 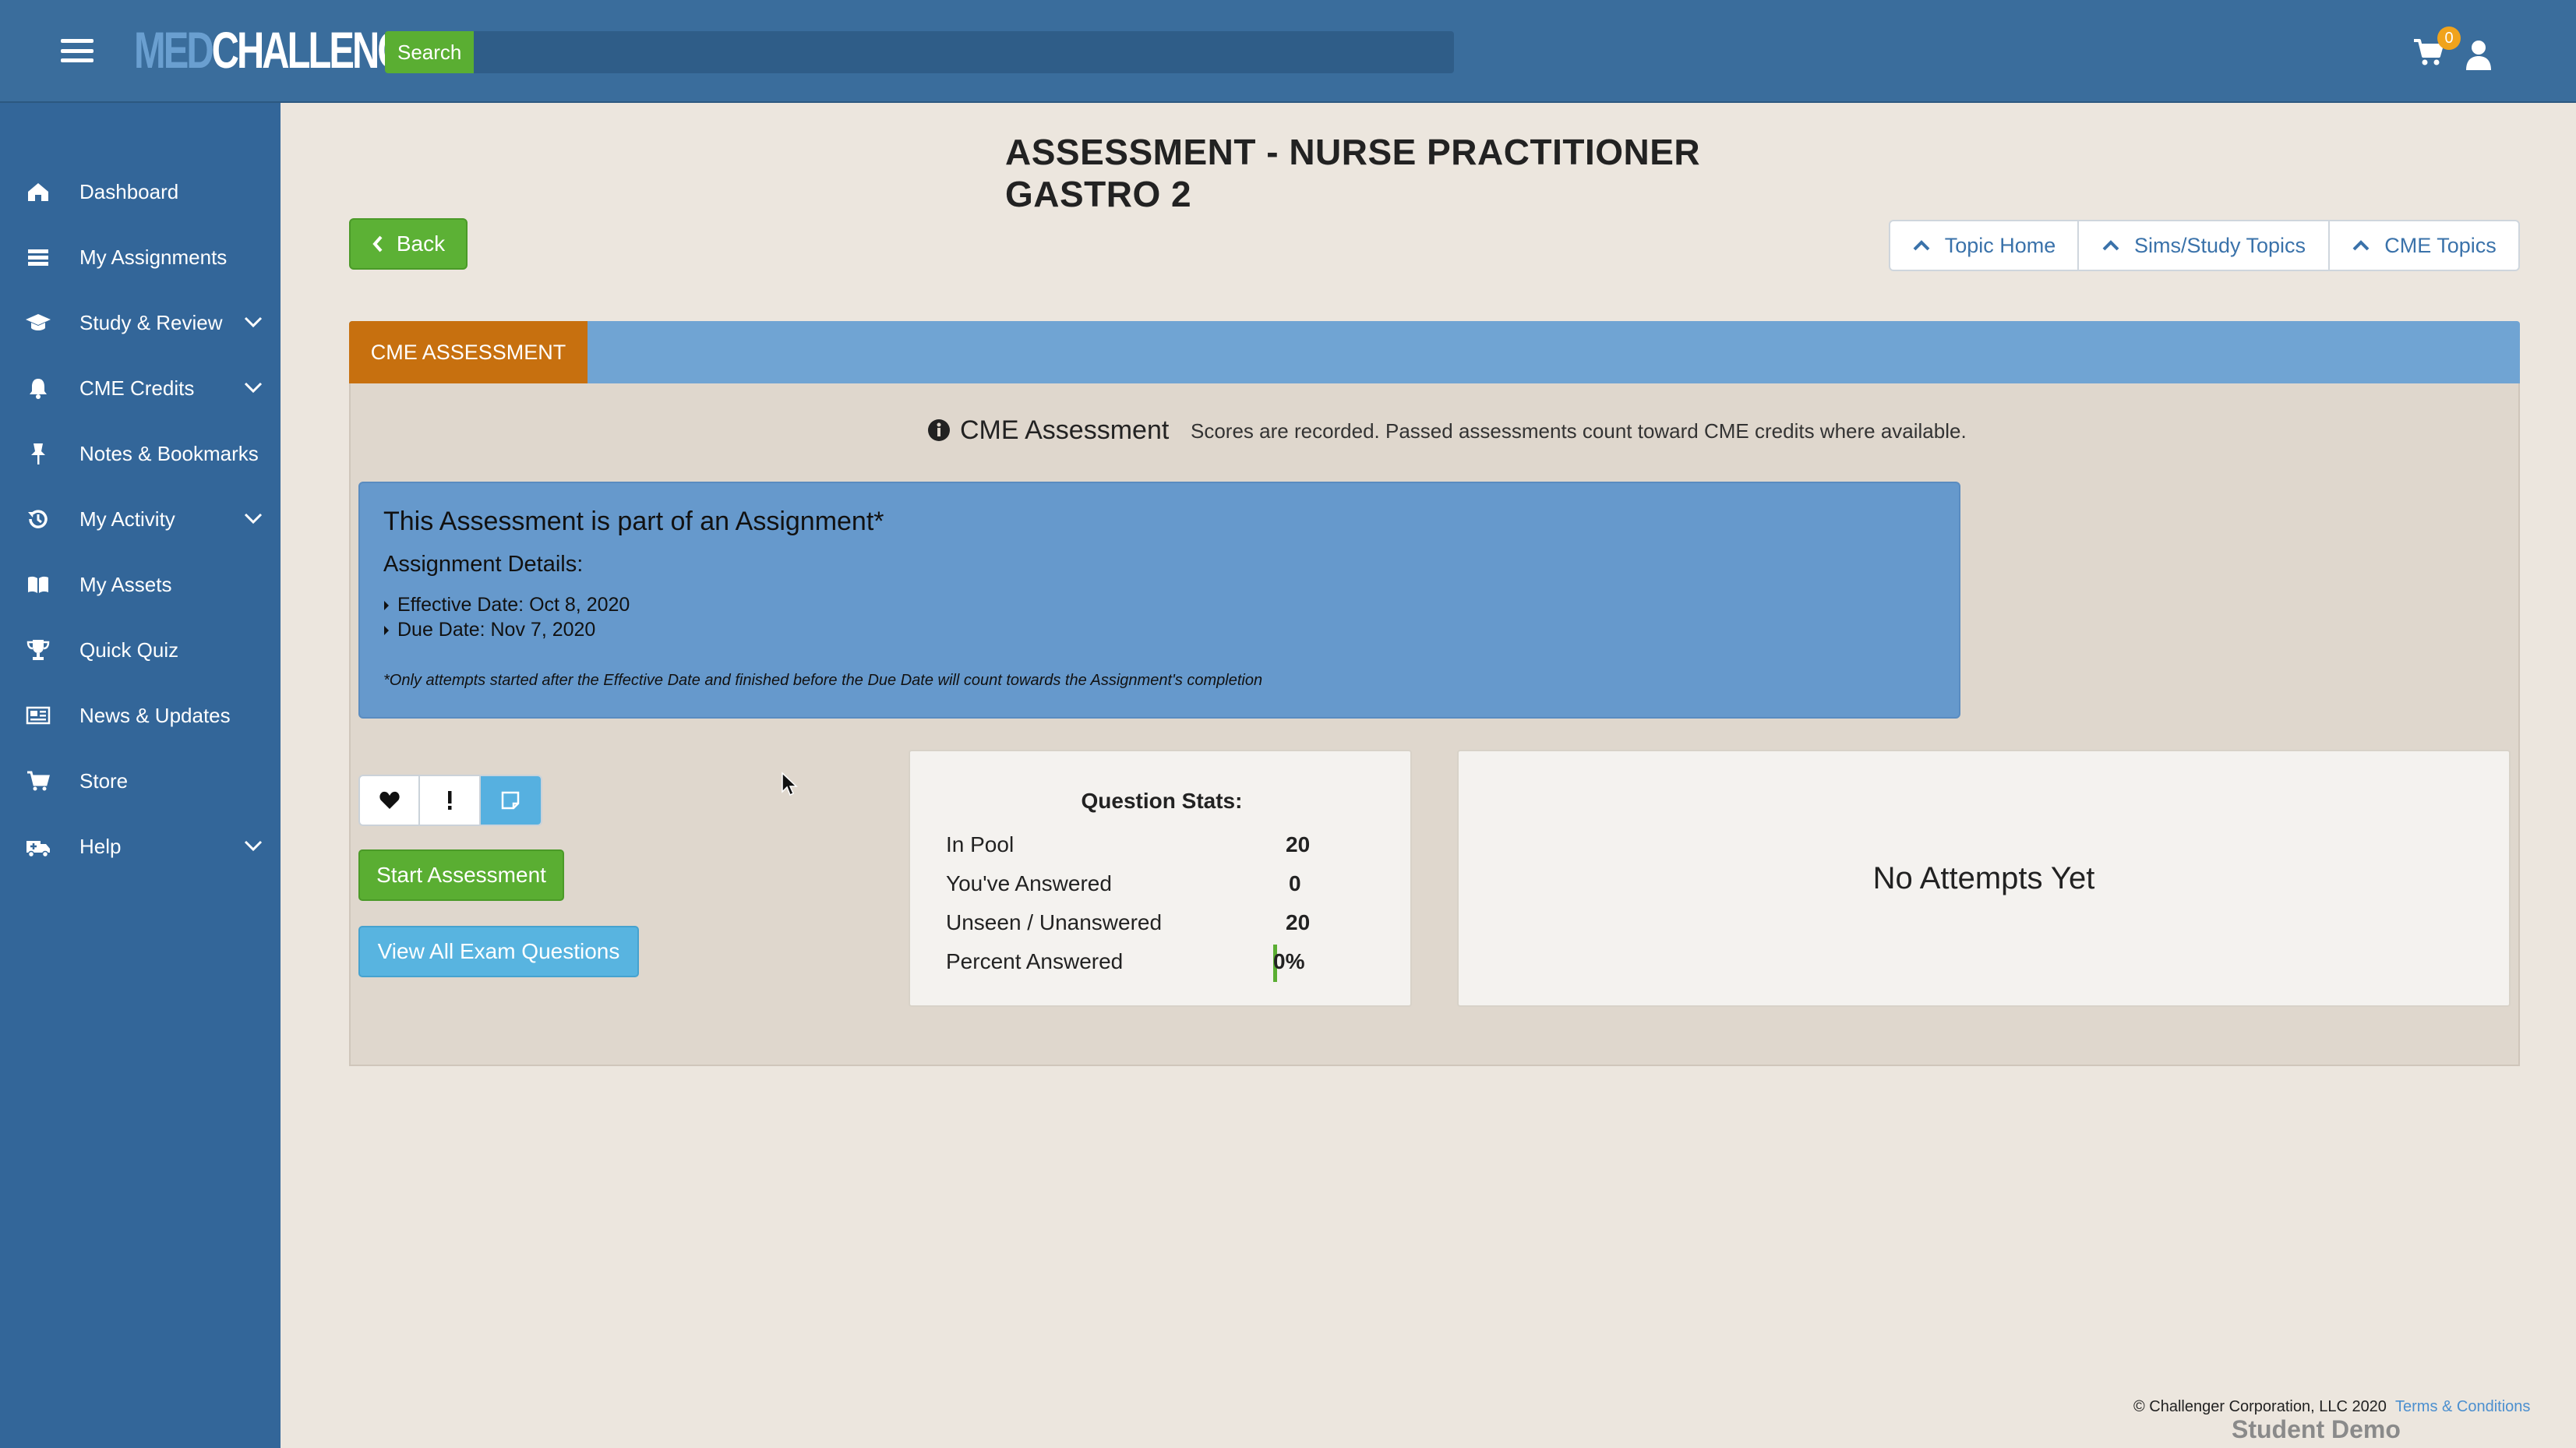 What do you see at coordinates (38, 389) in the screenshot?
I see `bell-icon` at bounding box center [38, 389].